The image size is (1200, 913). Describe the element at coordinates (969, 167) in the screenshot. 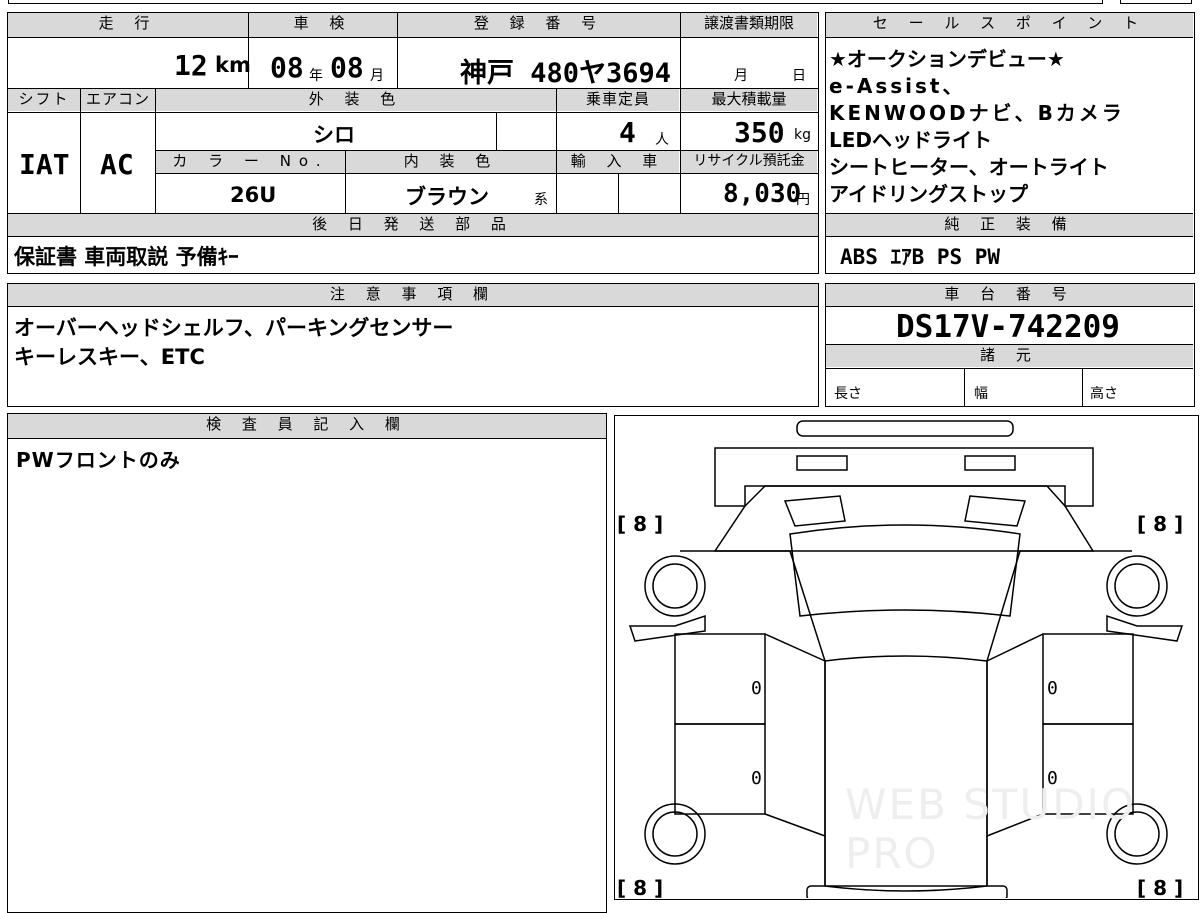

I see `sales-point-line: シートヒーター、オートライト` at that location.